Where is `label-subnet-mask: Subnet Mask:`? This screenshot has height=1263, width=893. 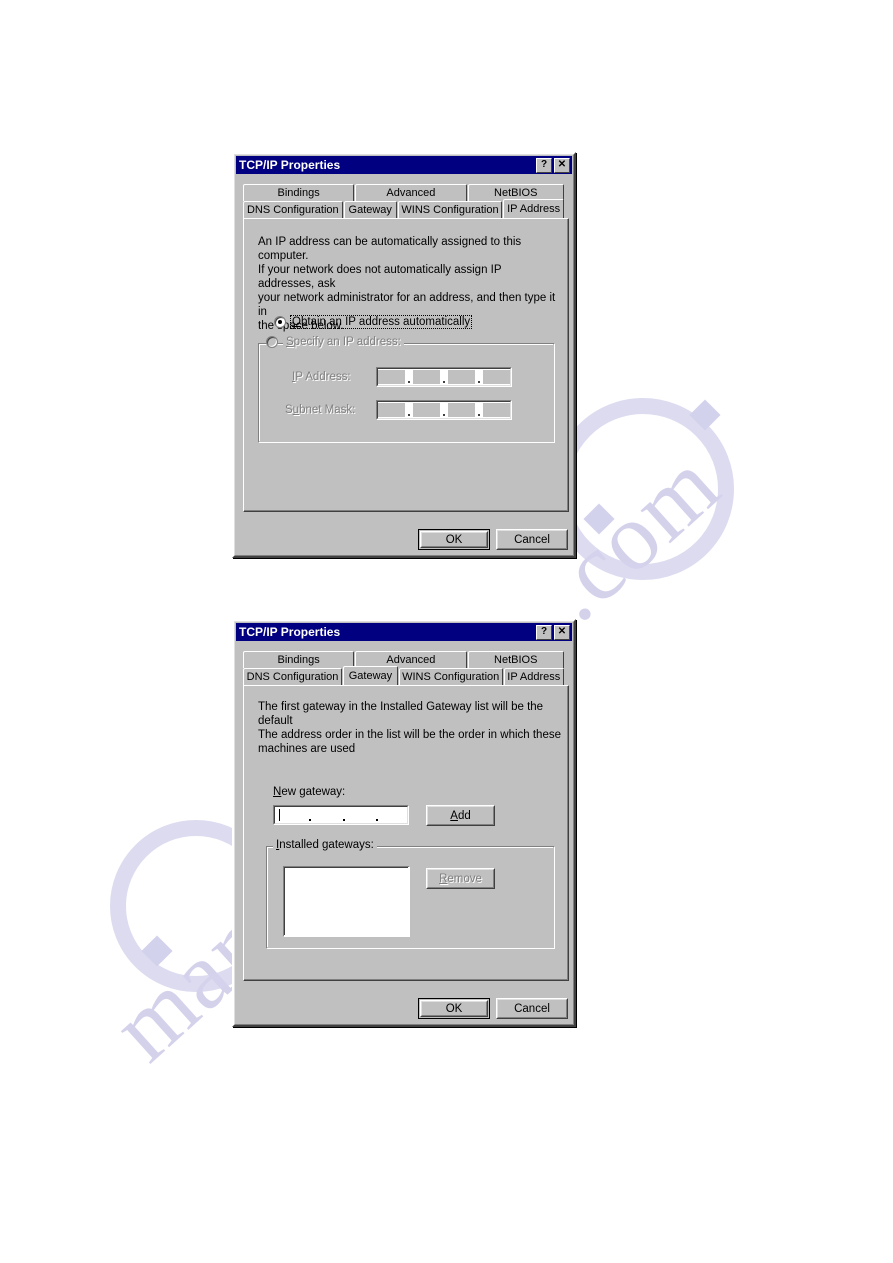 label-subnet-mask: Subnet Mask: is located at coordinates (320, 410).